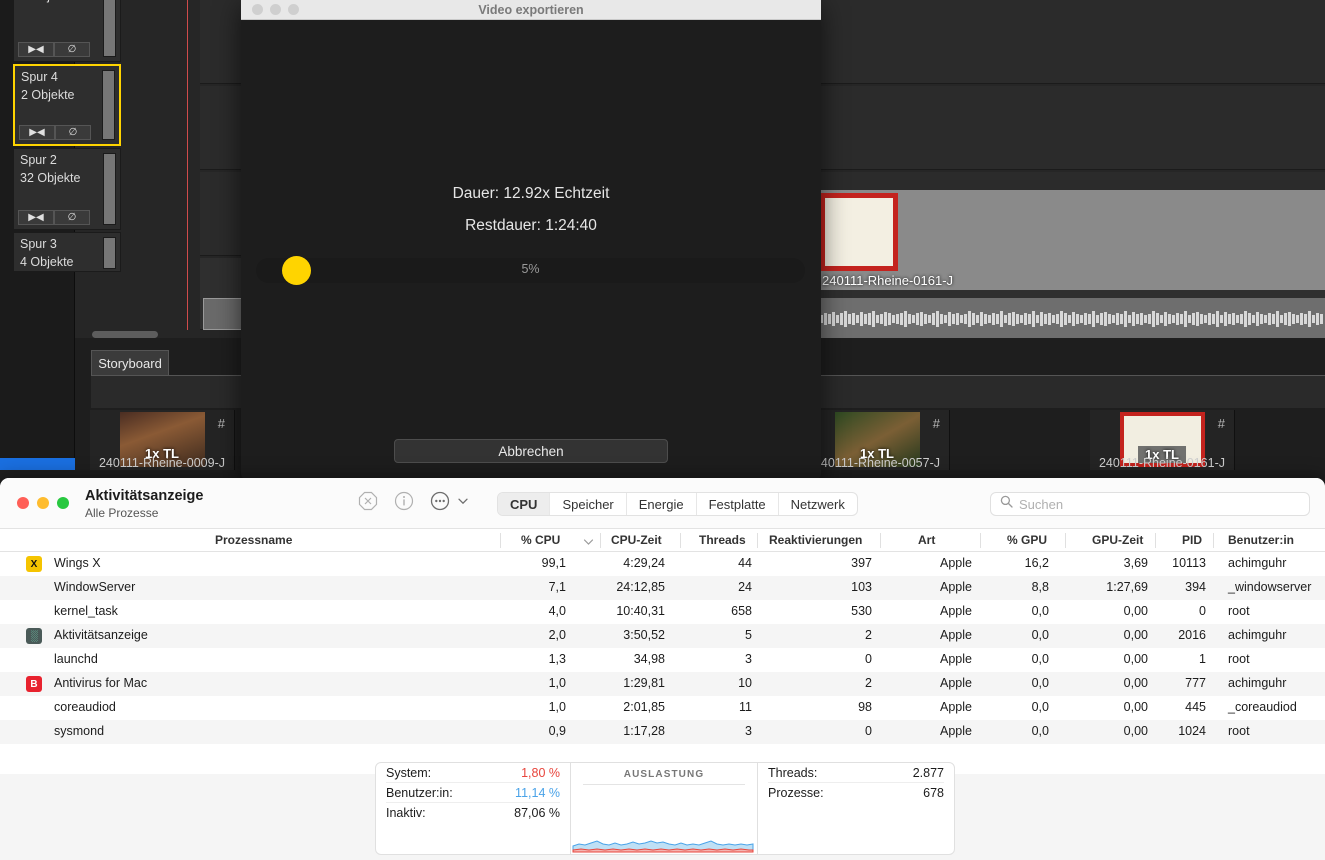 The height and width of the screenshot is (860, 1325). What do you see at coordinates (1195, 683) in the screenshot?
I see `cell-pid: 777` at bounding box center [1195, 683].